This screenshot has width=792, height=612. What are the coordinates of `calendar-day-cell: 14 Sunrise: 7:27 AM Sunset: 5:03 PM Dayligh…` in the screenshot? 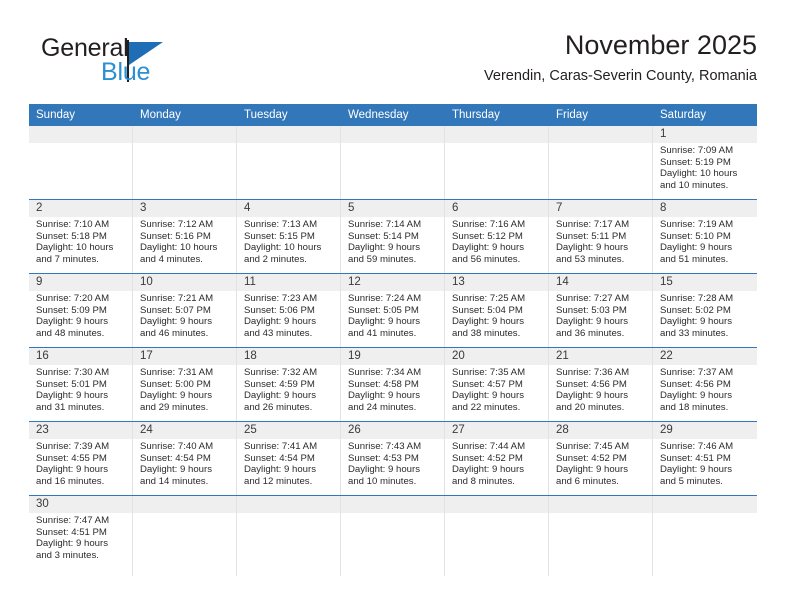 It's located at (601, 310).